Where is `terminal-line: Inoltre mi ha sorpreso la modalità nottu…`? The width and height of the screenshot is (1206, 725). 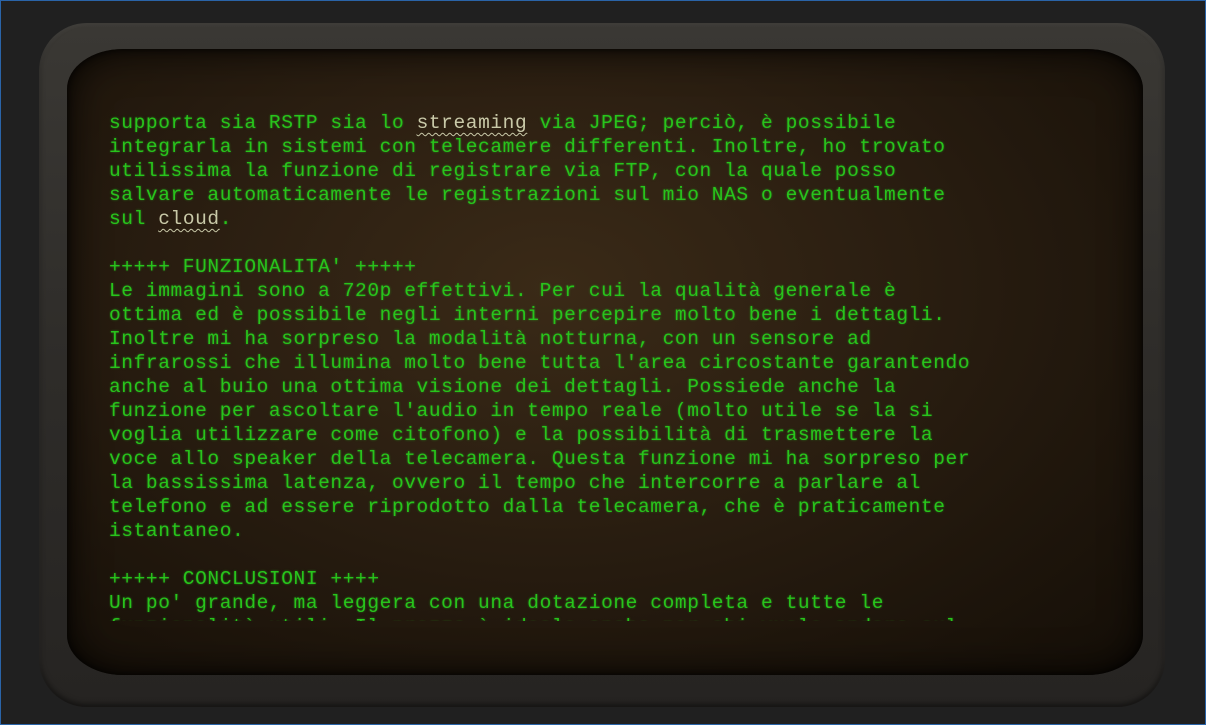 terminal-line: Inoltre mi ha sorpreso la modalità nottu… is located at coordinates (490, 339).